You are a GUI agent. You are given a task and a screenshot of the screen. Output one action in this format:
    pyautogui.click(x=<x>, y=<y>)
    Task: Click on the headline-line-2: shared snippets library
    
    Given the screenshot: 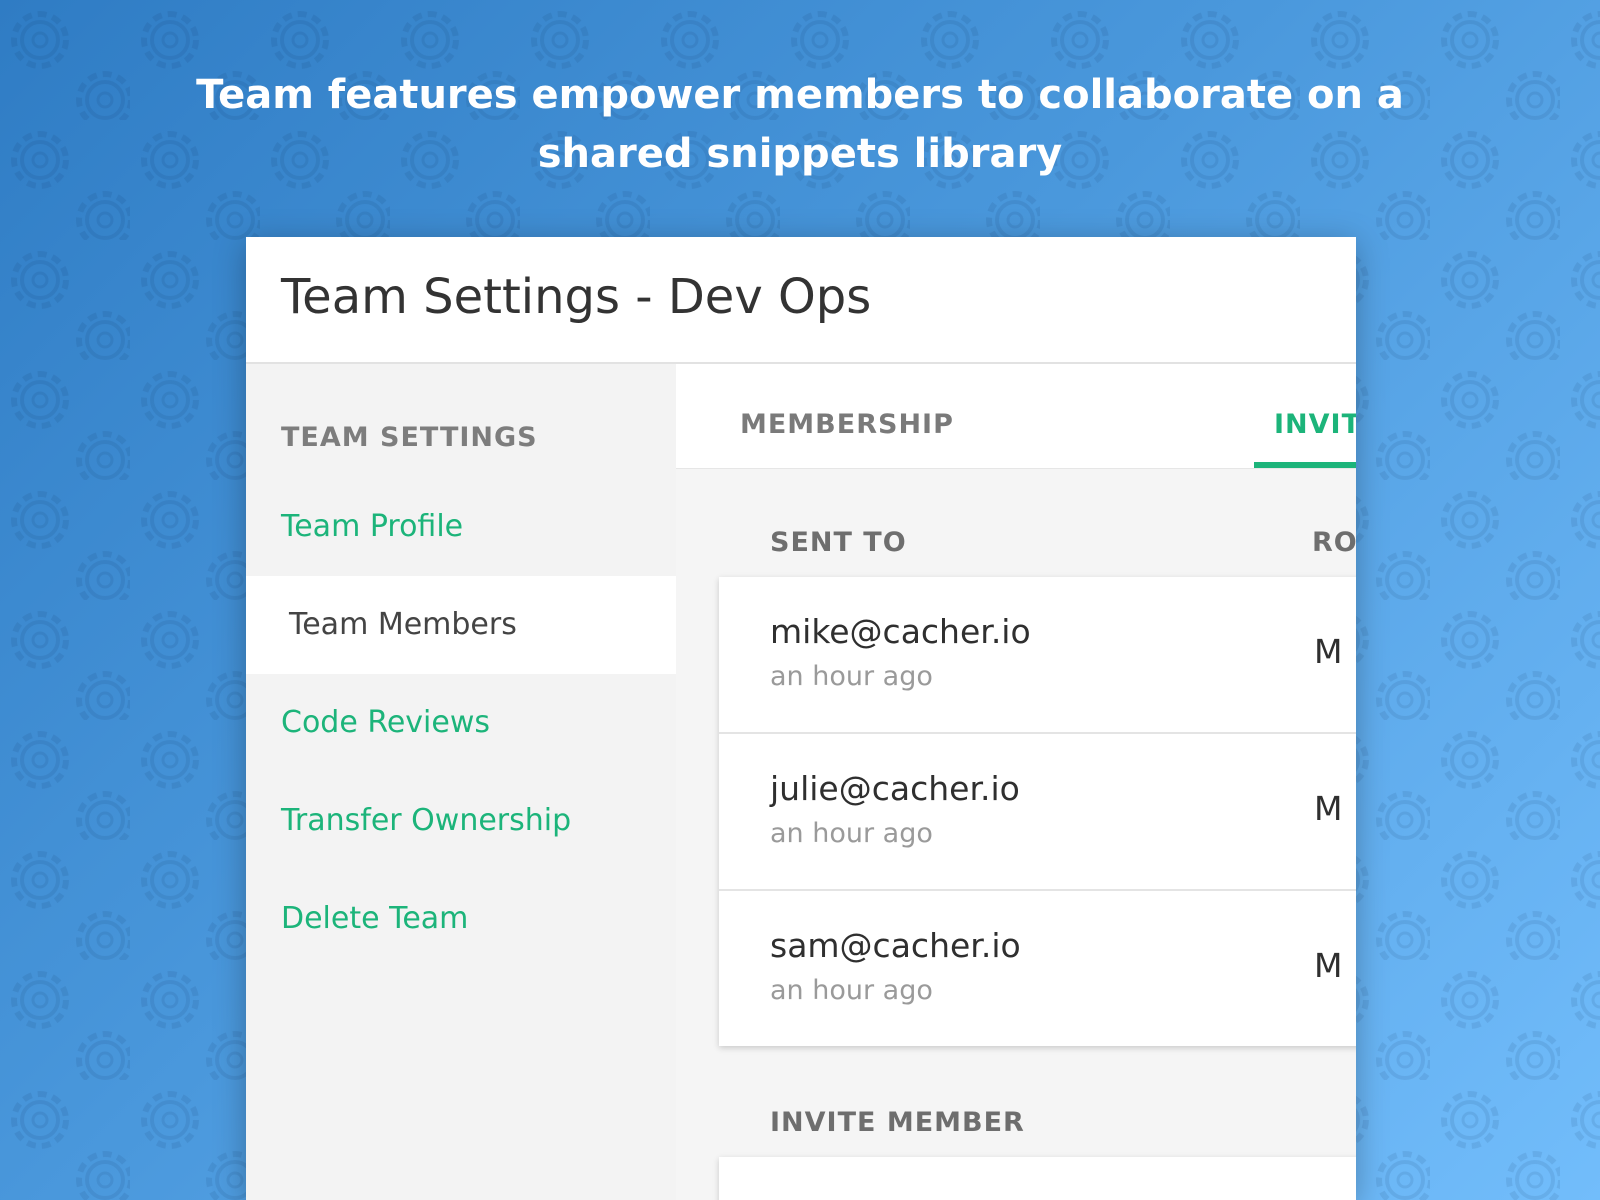 What is the action you would take?
    pyautogui.click(x=800, y=154)
    